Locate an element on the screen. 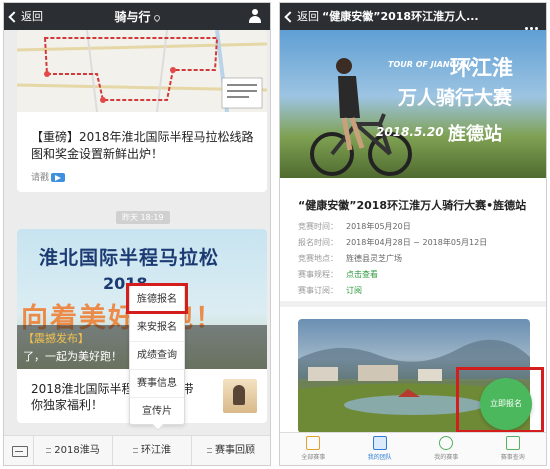 The image size is (550, 469). read-more-link: 请戳 is located at coordinates (48, 176).